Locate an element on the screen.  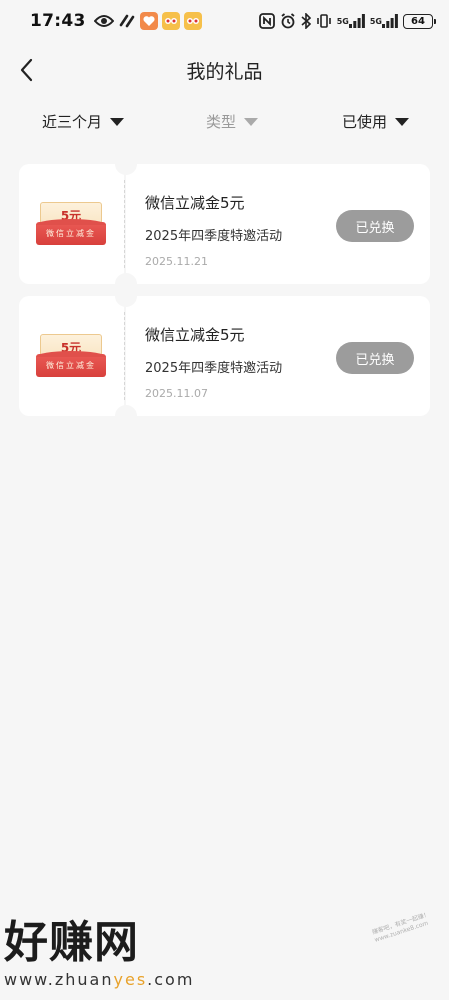
header: 我的礼品 is located at coordinates (224, 70).